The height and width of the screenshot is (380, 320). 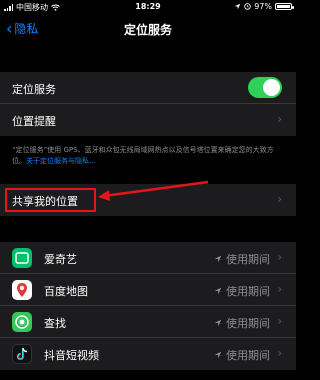 I want to click on annotation-arrow, so click(x=153, y=190).